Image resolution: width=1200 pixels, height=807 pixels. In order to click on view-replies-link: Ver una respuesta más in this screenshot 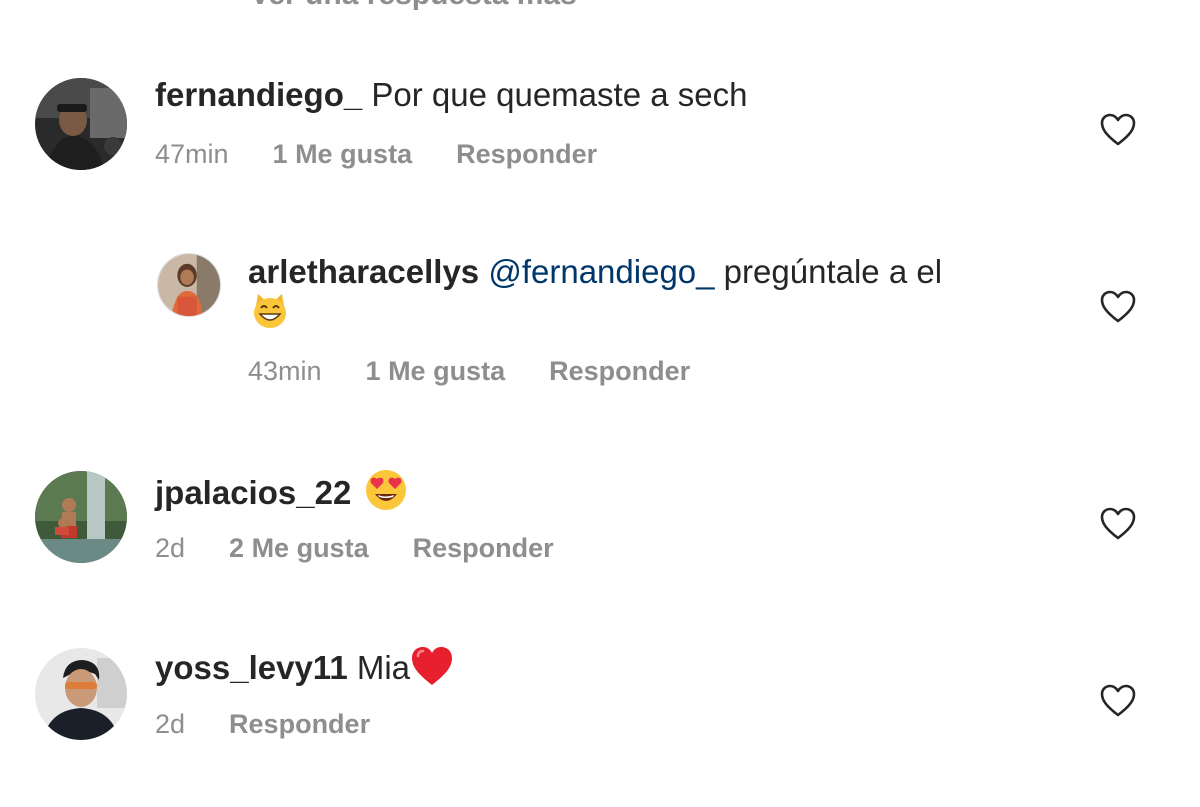, I will do `click(413, 6)`.